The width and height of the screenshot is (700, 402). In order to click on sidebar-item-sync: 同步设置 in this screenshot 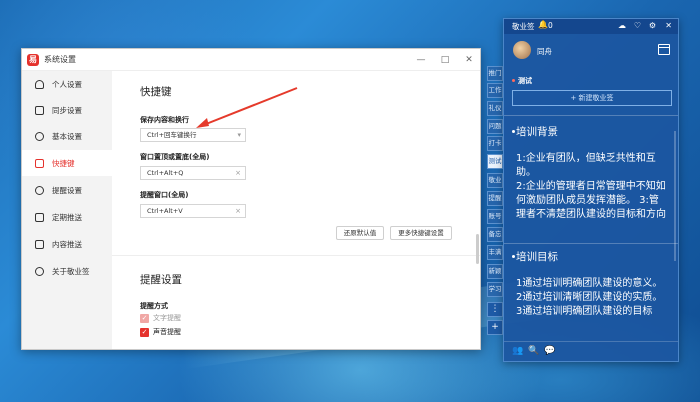, I will do `click(67, 110)`.